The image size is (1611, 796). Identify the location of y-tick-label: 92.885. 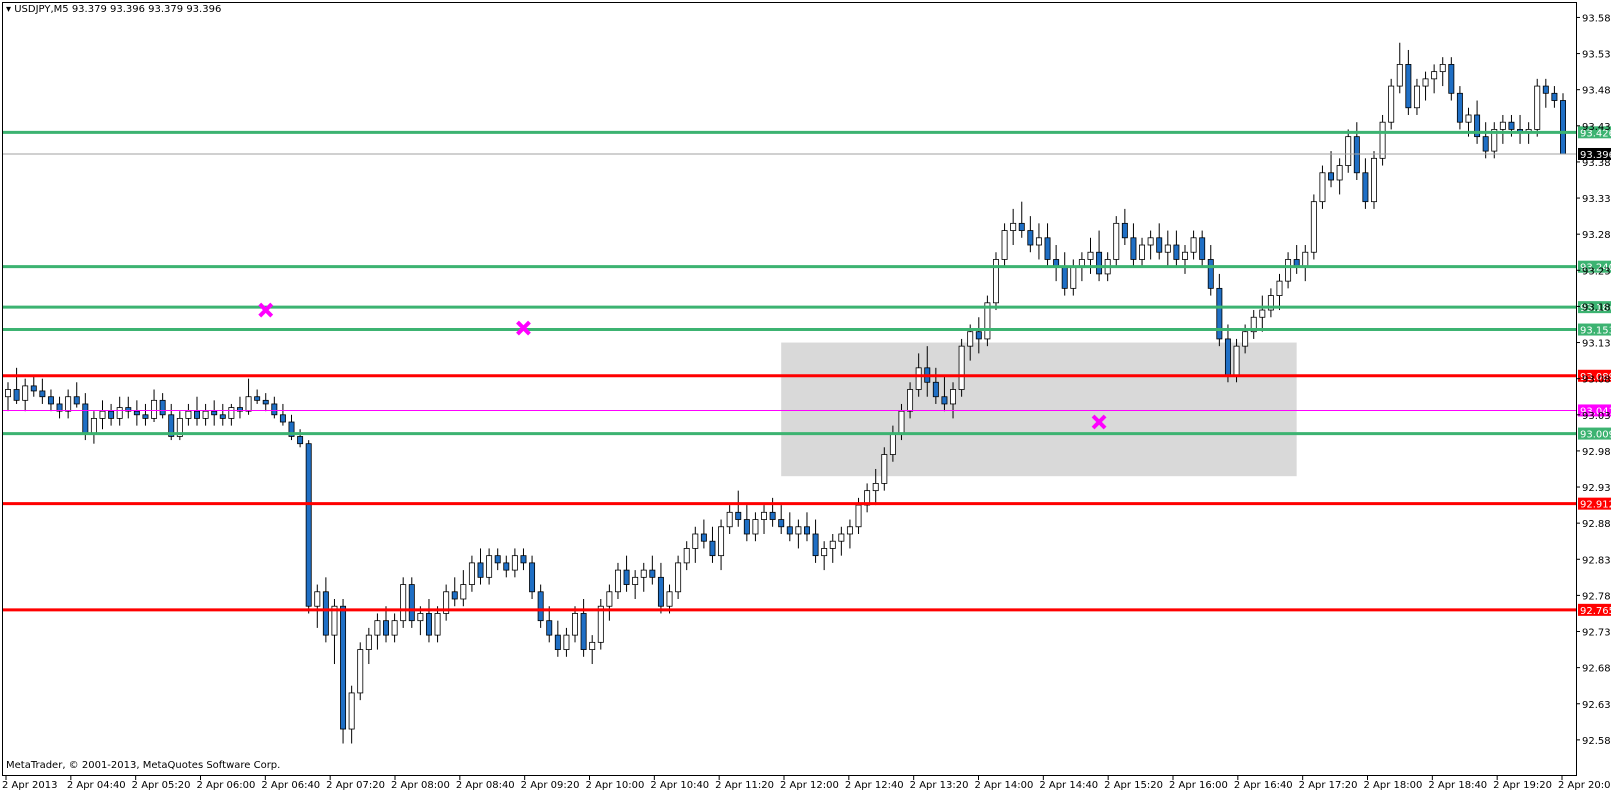
(1596, 524).